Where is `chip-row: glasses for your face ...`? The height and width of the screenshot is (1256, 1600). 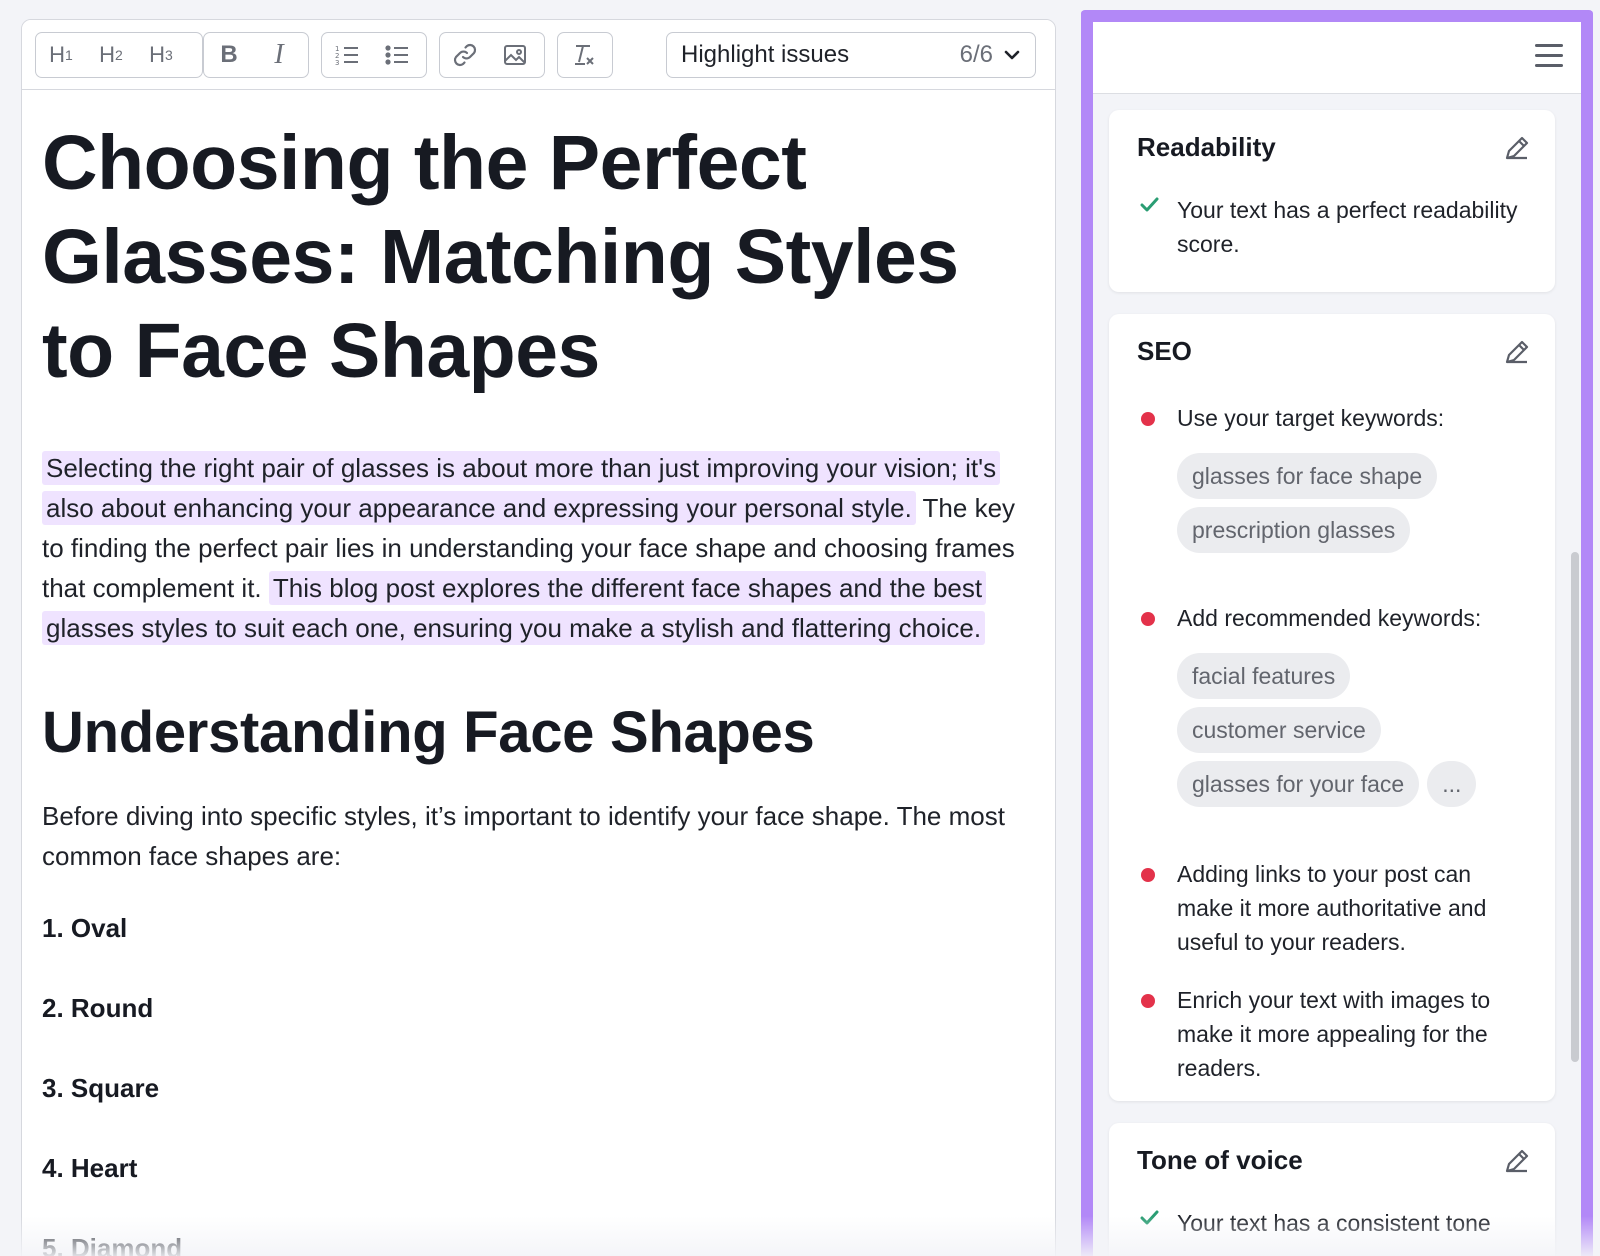 chip-row: glasses for your face ... is located at coordinates (1327, 784).